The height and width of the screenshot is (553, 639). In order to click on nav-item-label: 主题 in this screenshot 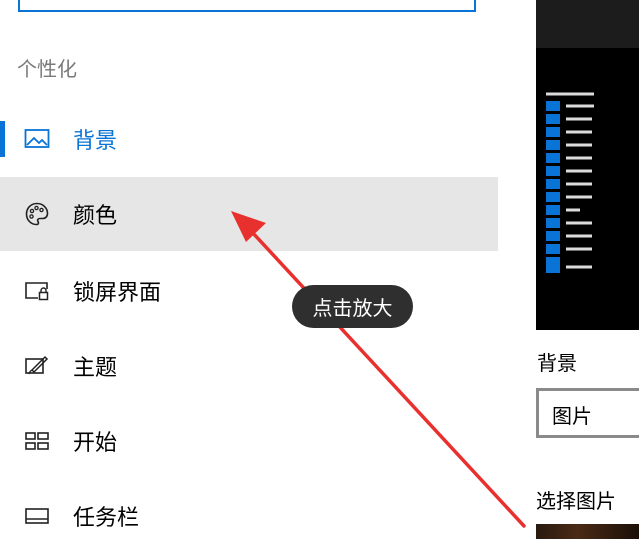, I will do `click(95, 368)`.